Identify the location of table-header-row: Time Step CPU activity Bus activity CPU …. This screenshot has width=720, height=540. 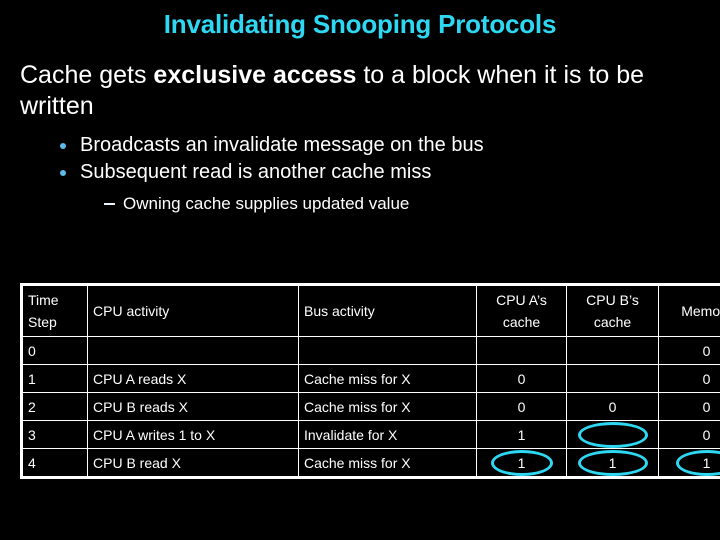
(370, 310).